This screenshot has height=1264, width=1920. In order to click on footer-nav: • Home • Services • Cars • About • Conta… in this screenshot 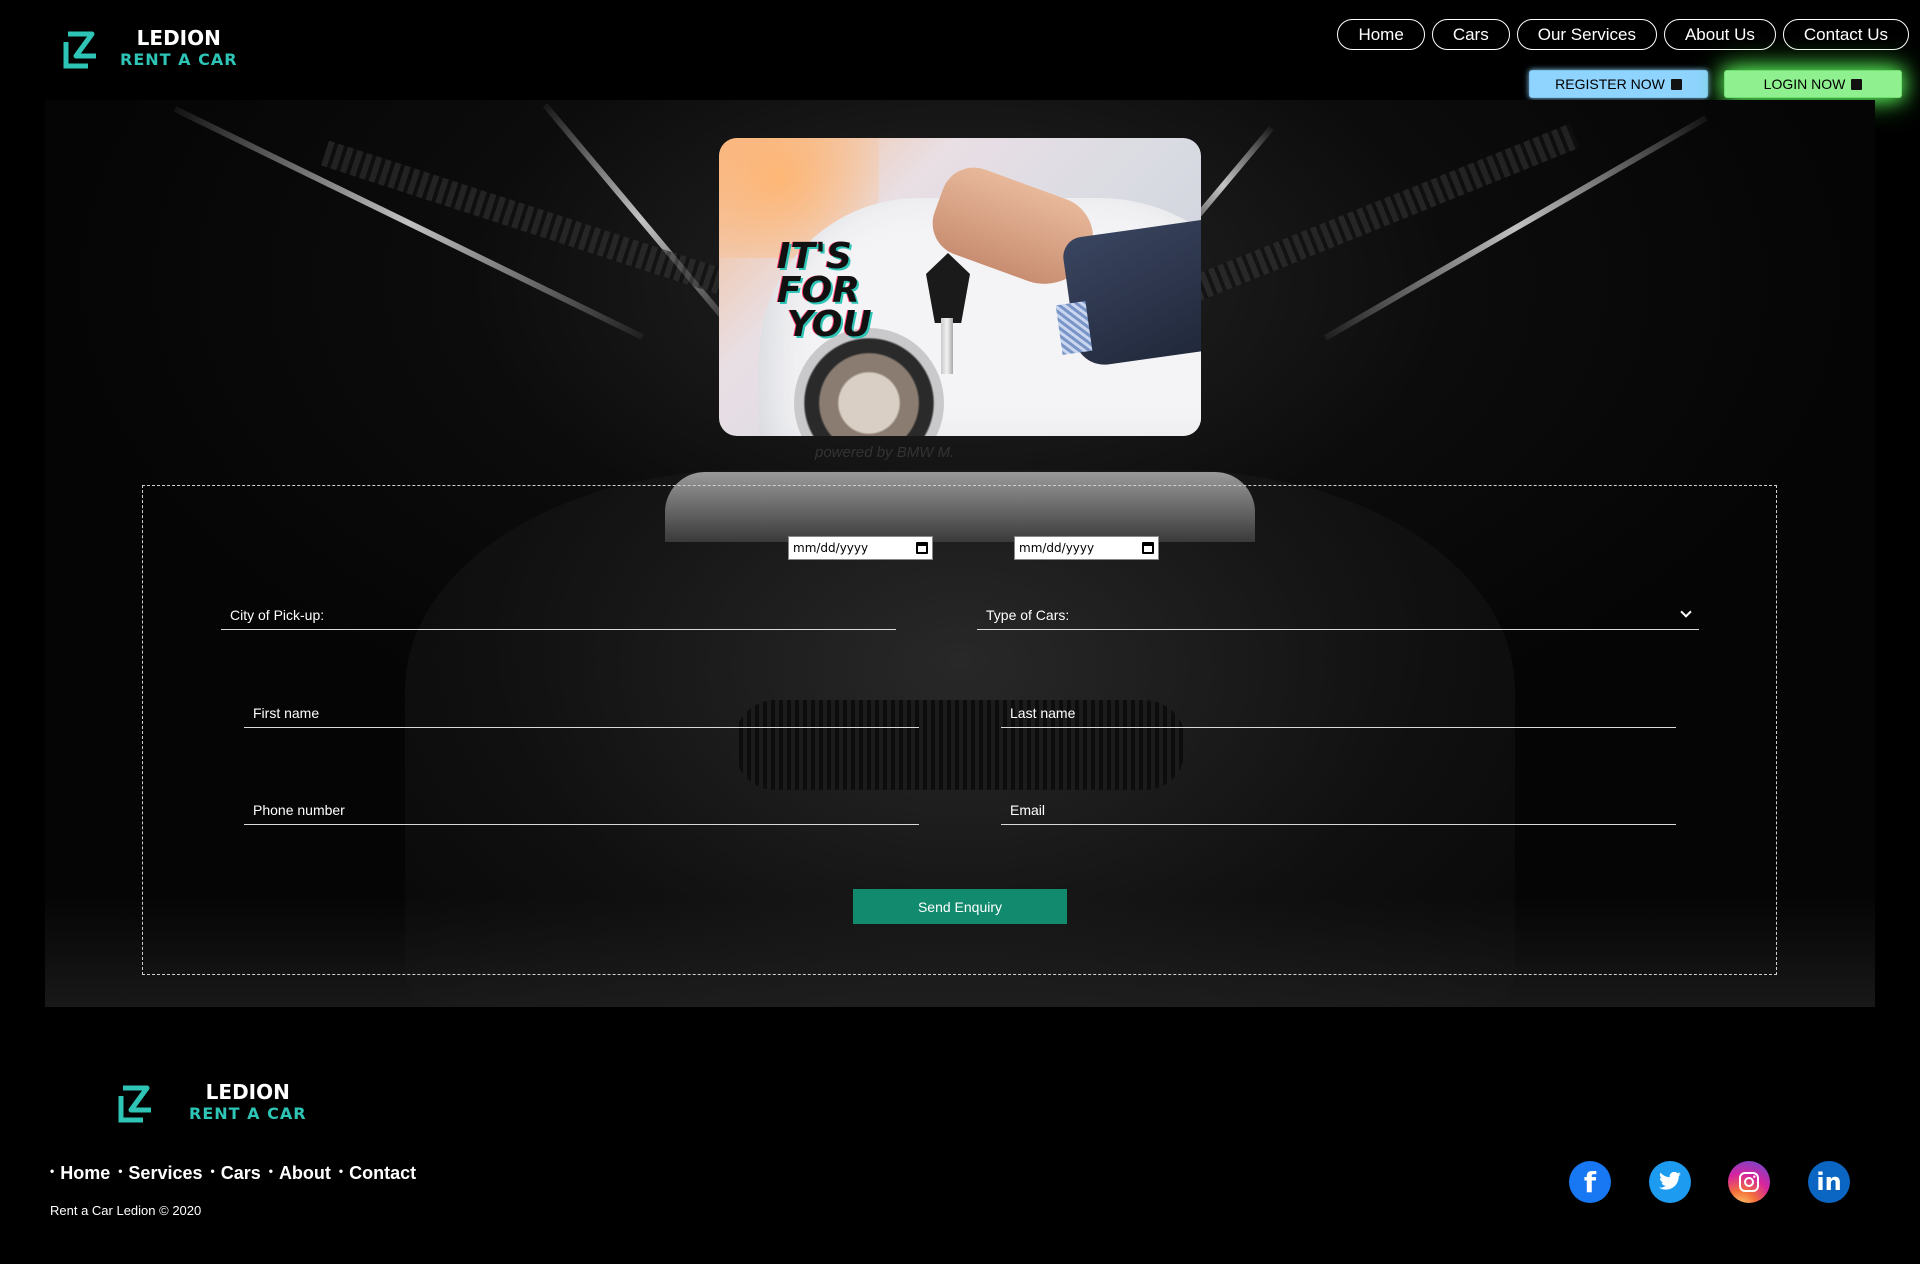, I will do `click(237, 1173)`.